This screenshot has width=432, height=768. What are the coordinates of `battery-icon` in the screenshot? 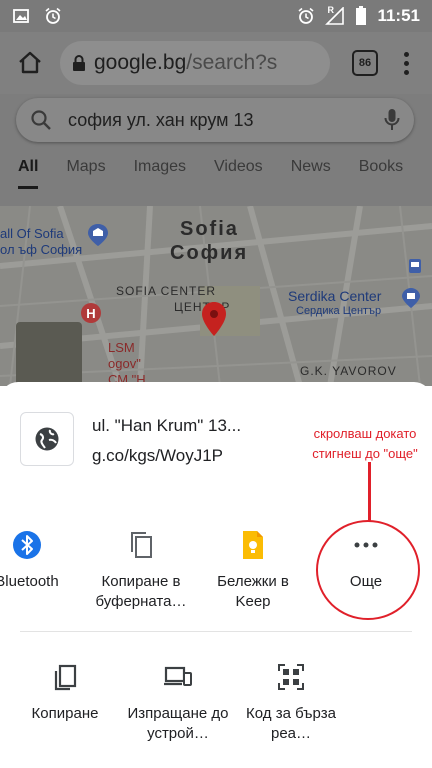 It's located at (361, 15).